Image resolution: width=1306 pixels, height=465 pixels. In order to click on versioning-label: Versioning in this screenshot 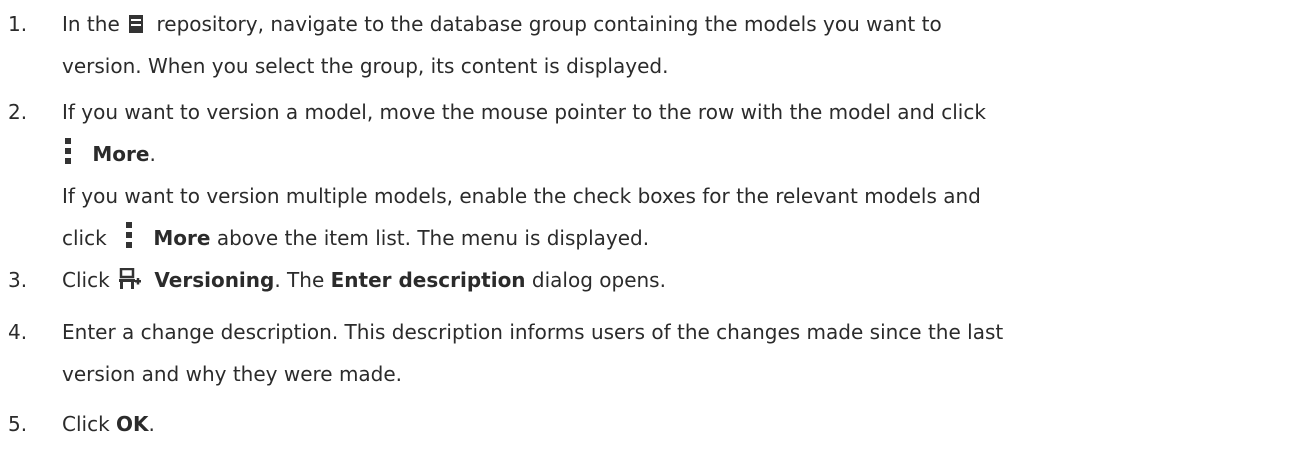, I will do `click(214, 280)`.